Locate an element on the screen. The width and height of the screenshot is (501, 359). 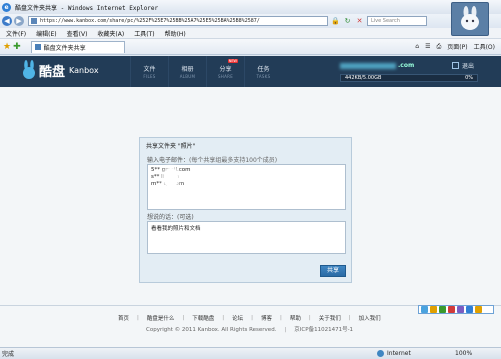
nav-tasks: 任务 TASKS is located at coordinates (263, 71).